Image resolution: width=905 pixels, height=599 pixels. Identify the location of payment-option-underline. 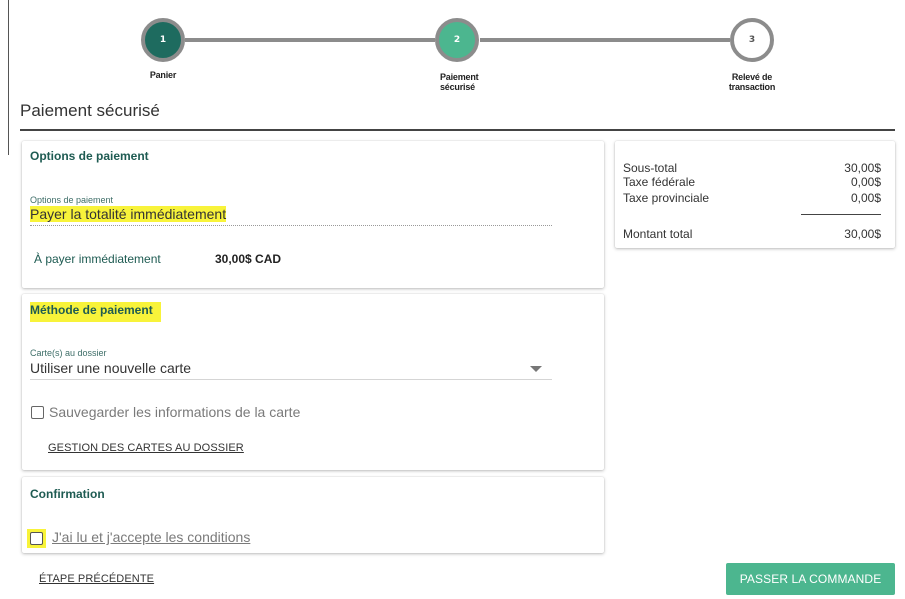
(291, 225).